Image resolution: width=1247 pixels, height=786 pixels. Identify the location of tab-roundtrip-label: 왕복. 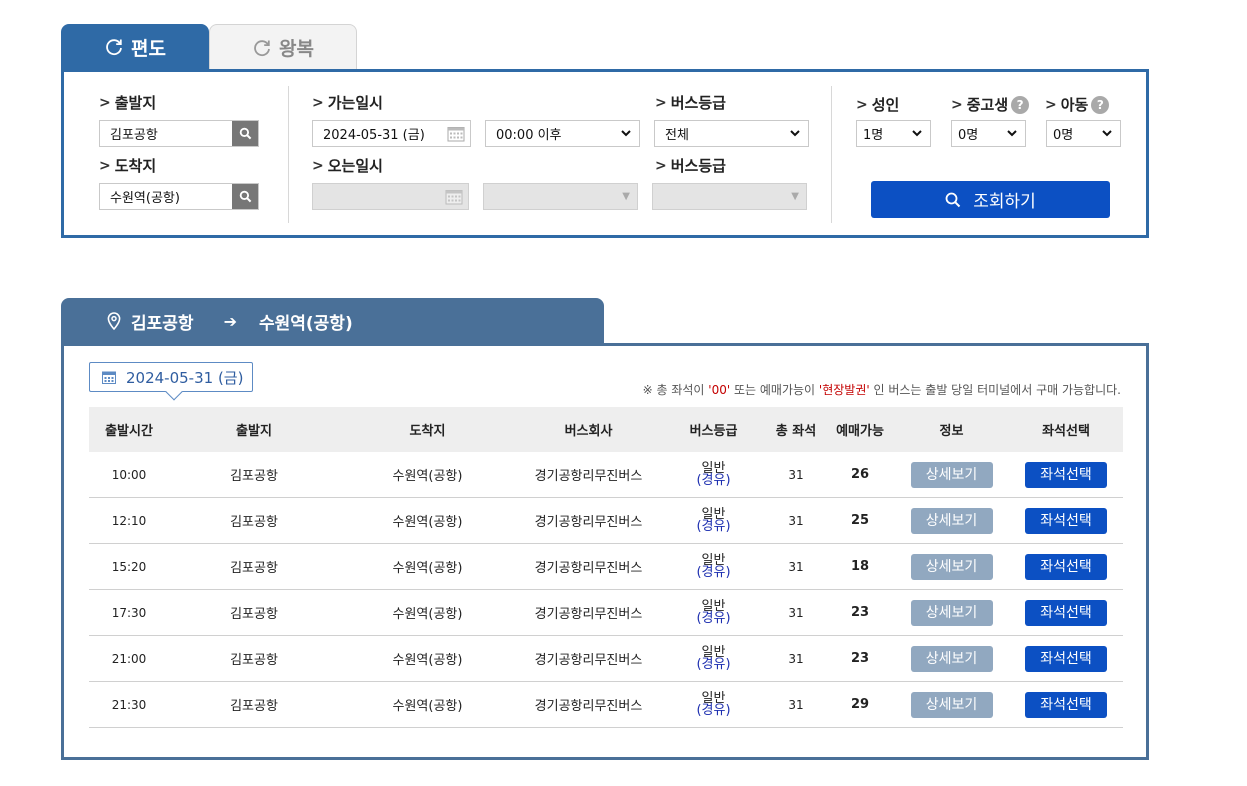
(296, 49).